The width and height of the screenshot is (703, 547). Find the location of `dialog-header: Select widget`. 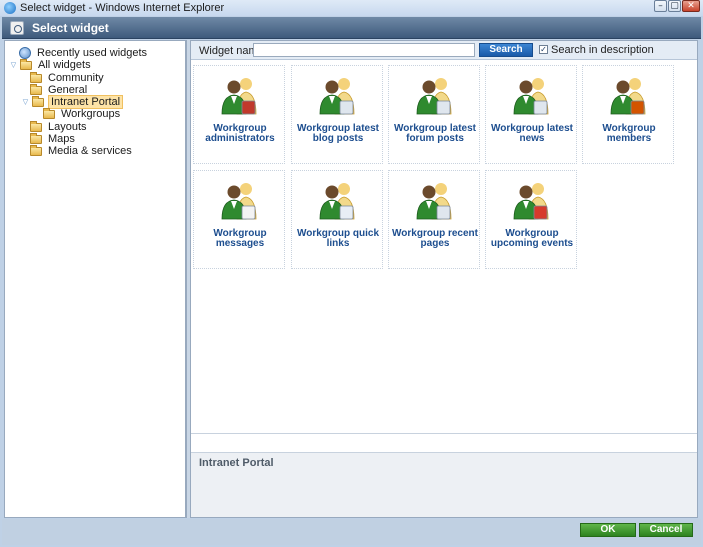

dialog-header: Select widget is located at coordinates (351, 28).